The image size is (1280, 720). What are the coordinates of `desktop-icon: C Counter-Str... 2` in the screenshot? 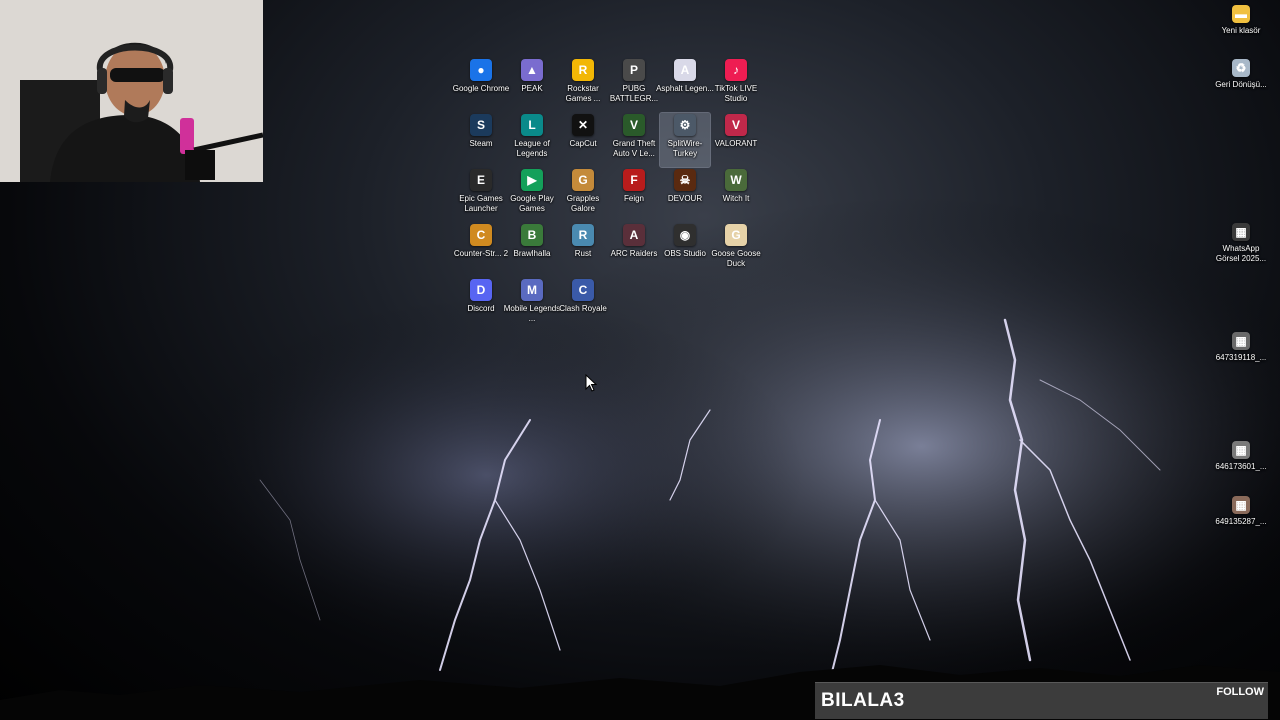 It's located at (481, 250).